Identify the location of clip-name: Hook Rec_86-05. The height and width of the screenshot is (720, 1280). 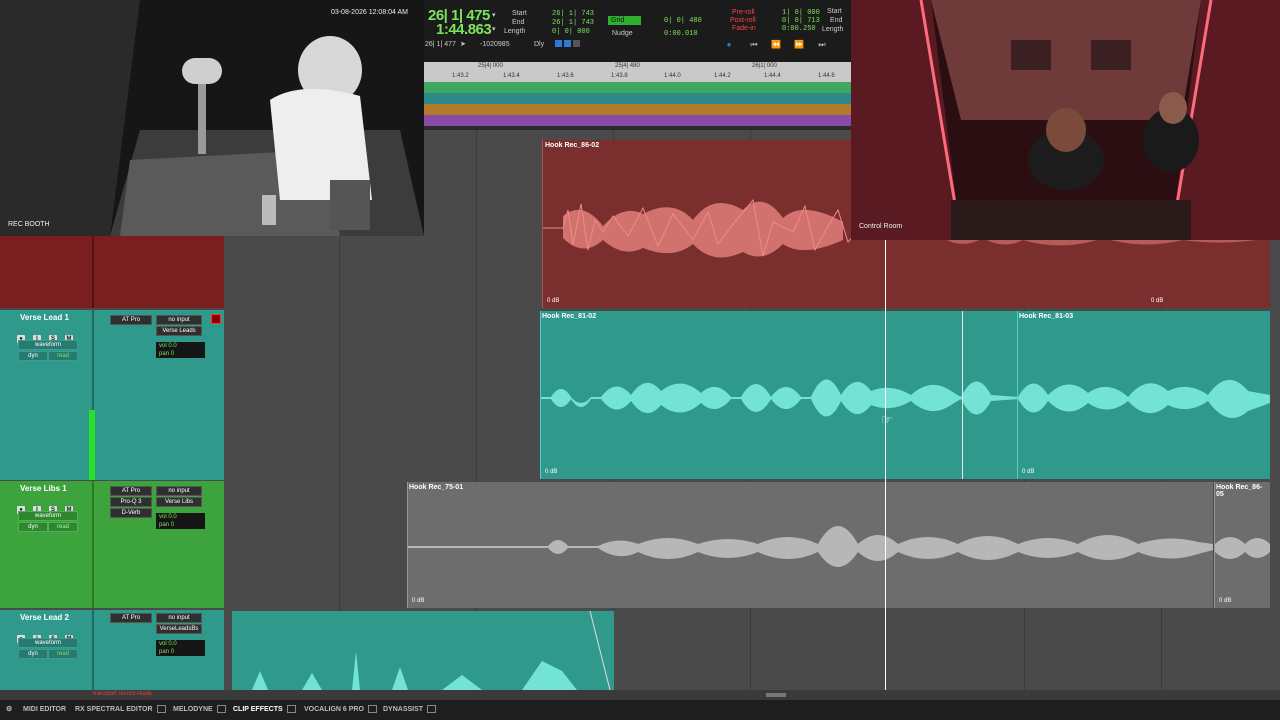
(1239, 491).